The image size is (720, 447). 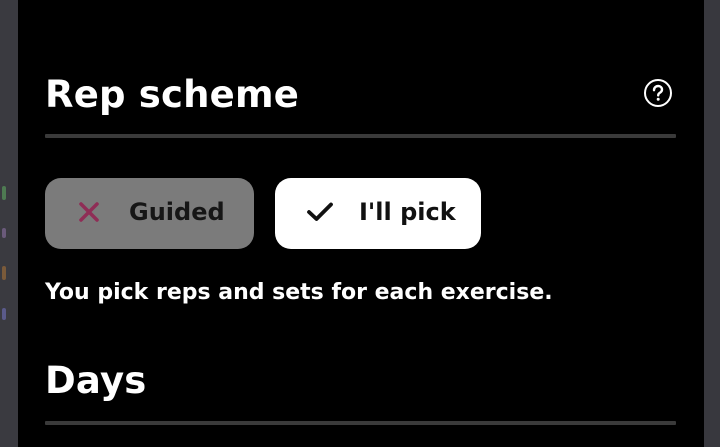 What do you see at coordinates (96, 380) in the screenshot?
I see `days-title: Days` at bounding box center [96, 380].